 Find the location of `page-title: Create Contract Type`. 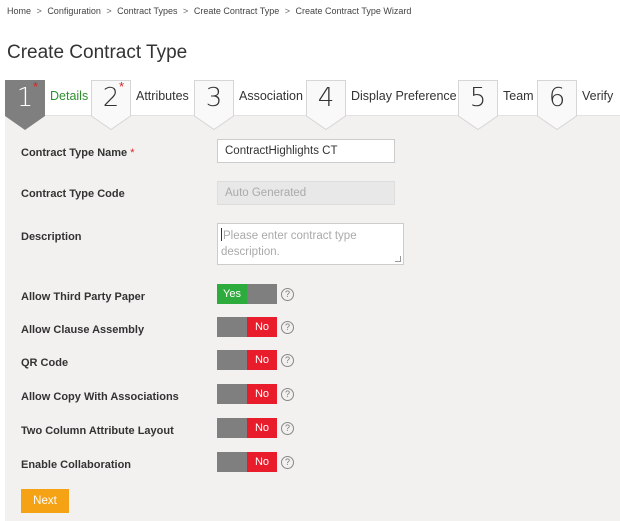

page-title: Create Contract Type is located at coordinates (97, 52).